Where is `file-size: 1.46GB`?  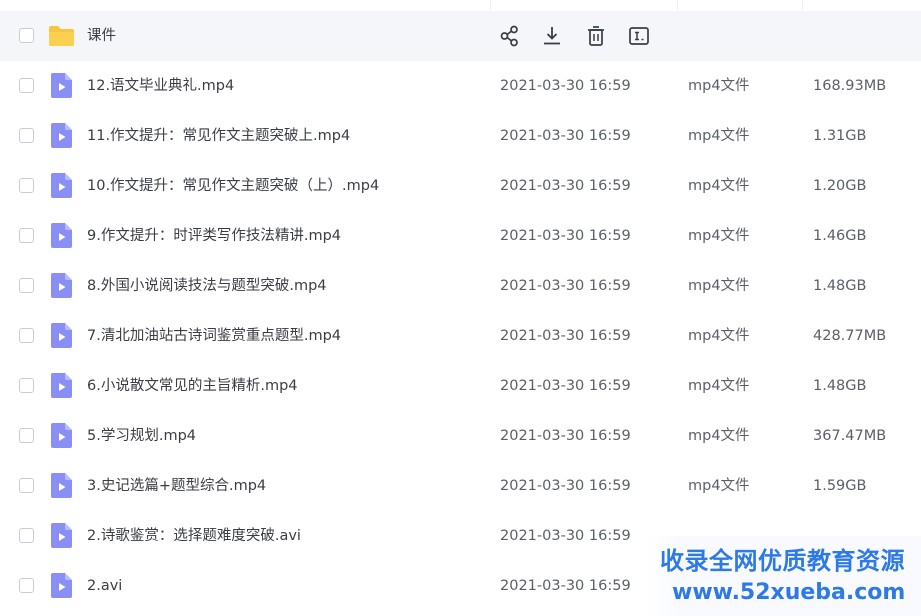 file-size: 1.46GB is located at coordinates (840, 236).